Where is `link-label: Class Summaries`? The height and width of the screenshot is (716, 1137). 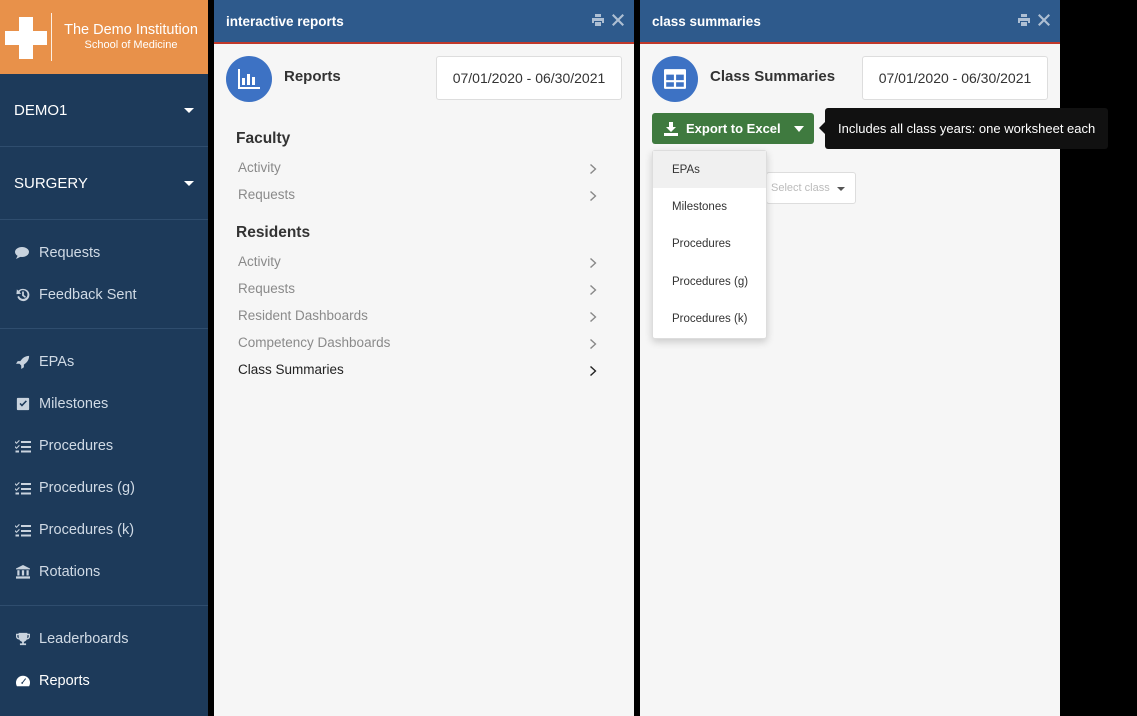
link-label: Class Summaries is located at coordinates (291, 369).